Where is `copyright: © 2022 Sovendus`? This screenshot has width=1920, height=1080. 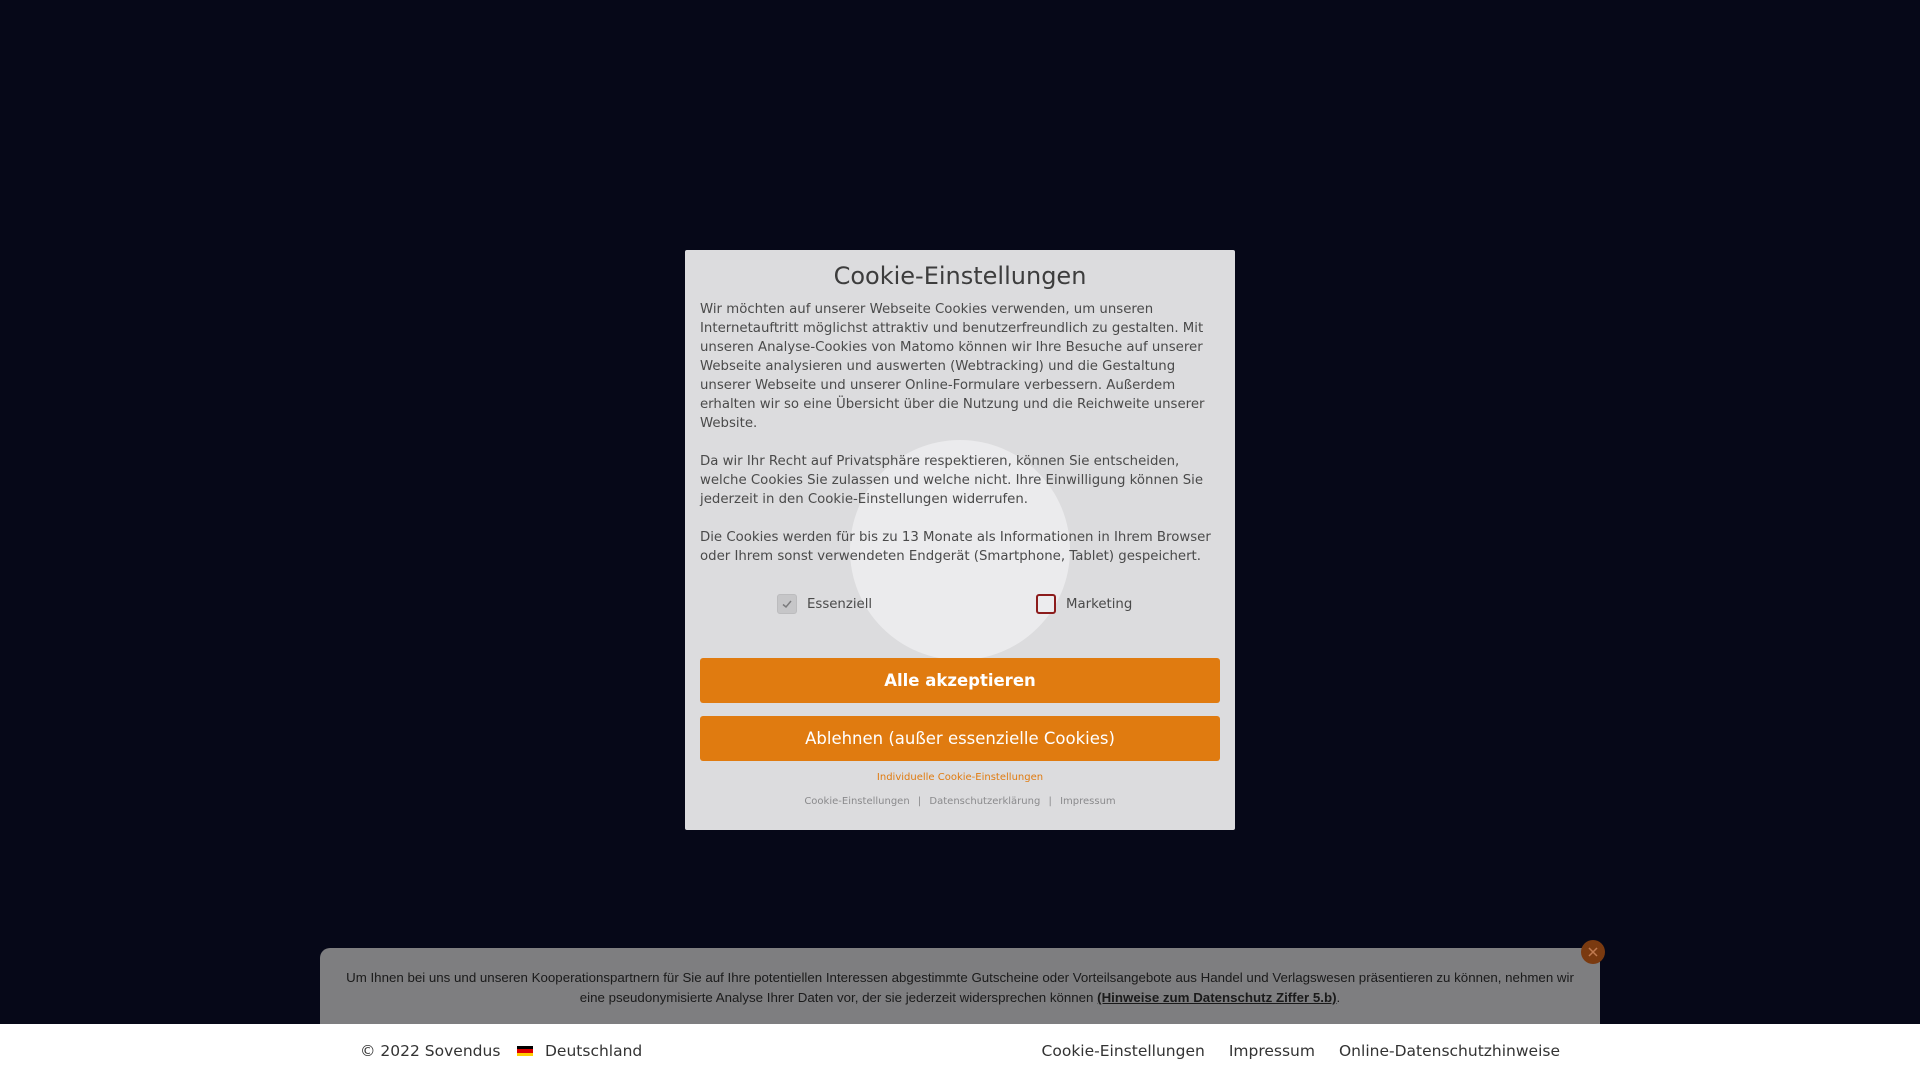 copyright: © 2022 Sovendus is located at coordinates (430, 1051).